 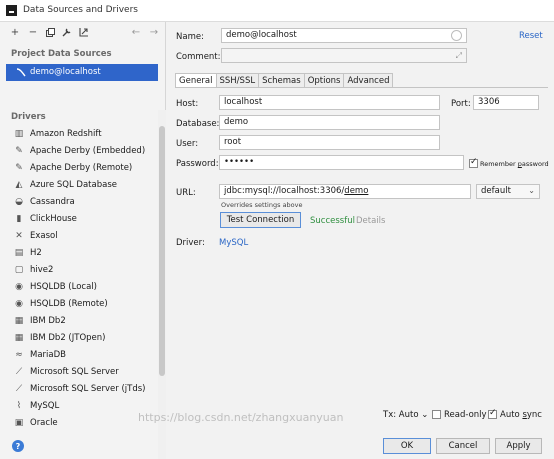 I want to click on add-icon: +, so click(x=15, y=32).